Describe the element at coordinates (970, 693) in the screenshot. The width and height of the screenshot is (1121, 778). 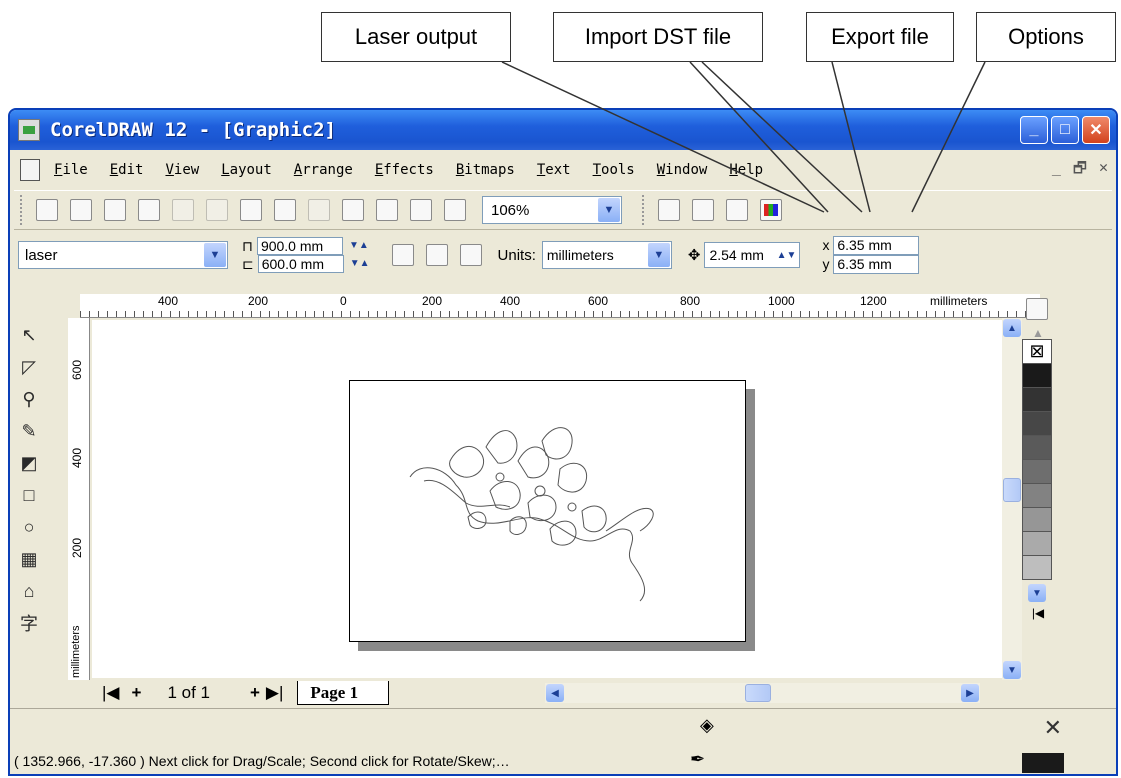
I see `scroll-right-button: ▶` at that location.